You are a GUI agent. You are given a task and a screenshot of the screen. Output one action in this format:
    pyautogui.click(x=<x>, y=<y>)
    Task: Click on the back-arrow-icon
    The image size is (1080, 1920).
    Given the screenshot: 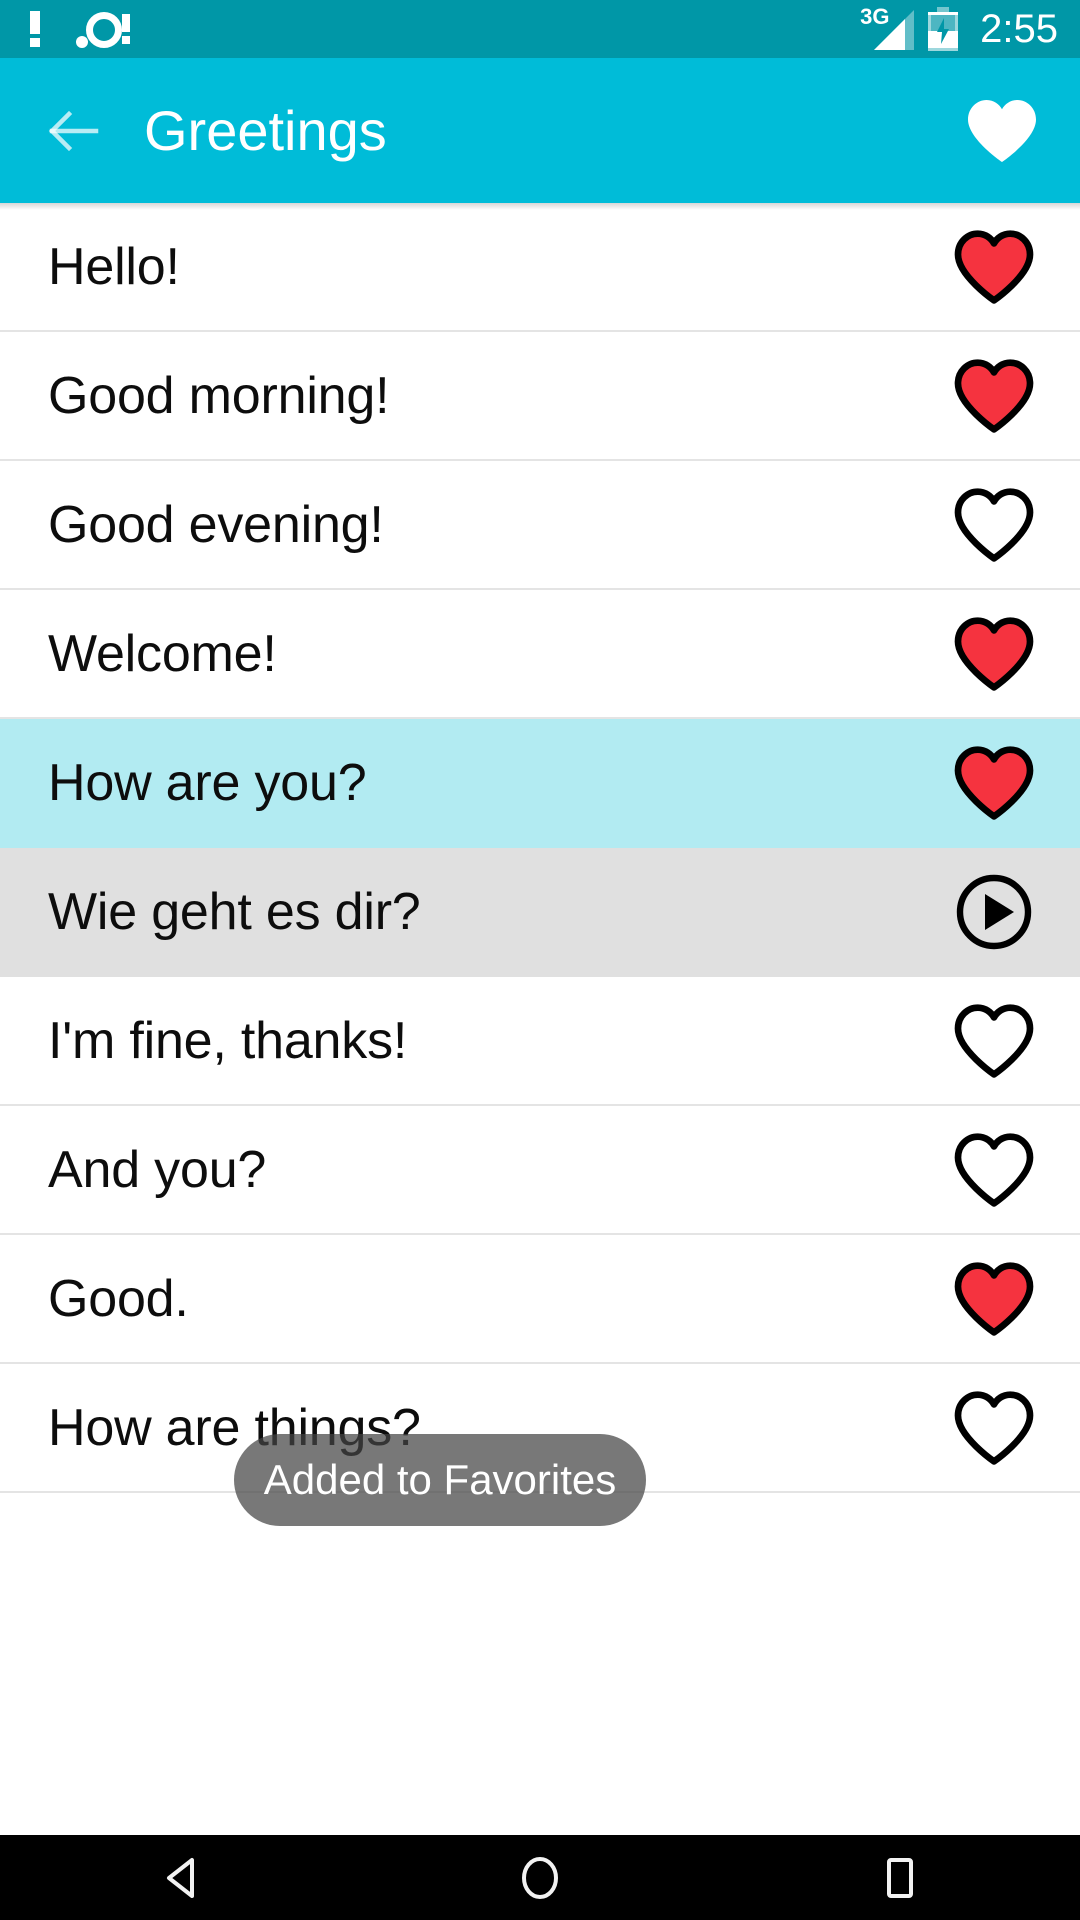 What is the action you would take?
    pyautogui.click(x=74, y=131)
    